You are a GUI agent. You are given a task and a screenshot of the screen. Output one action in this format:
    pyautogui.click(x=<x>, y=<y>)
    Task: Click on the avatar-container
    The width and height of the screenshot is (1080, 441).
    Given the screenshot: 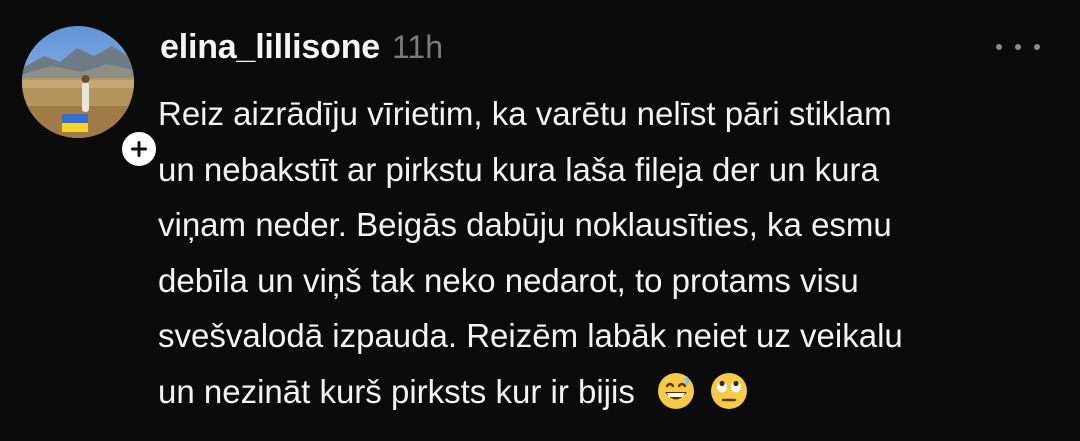 What is the action you would take?
    pyautogui.click(x=90, y=97)
    